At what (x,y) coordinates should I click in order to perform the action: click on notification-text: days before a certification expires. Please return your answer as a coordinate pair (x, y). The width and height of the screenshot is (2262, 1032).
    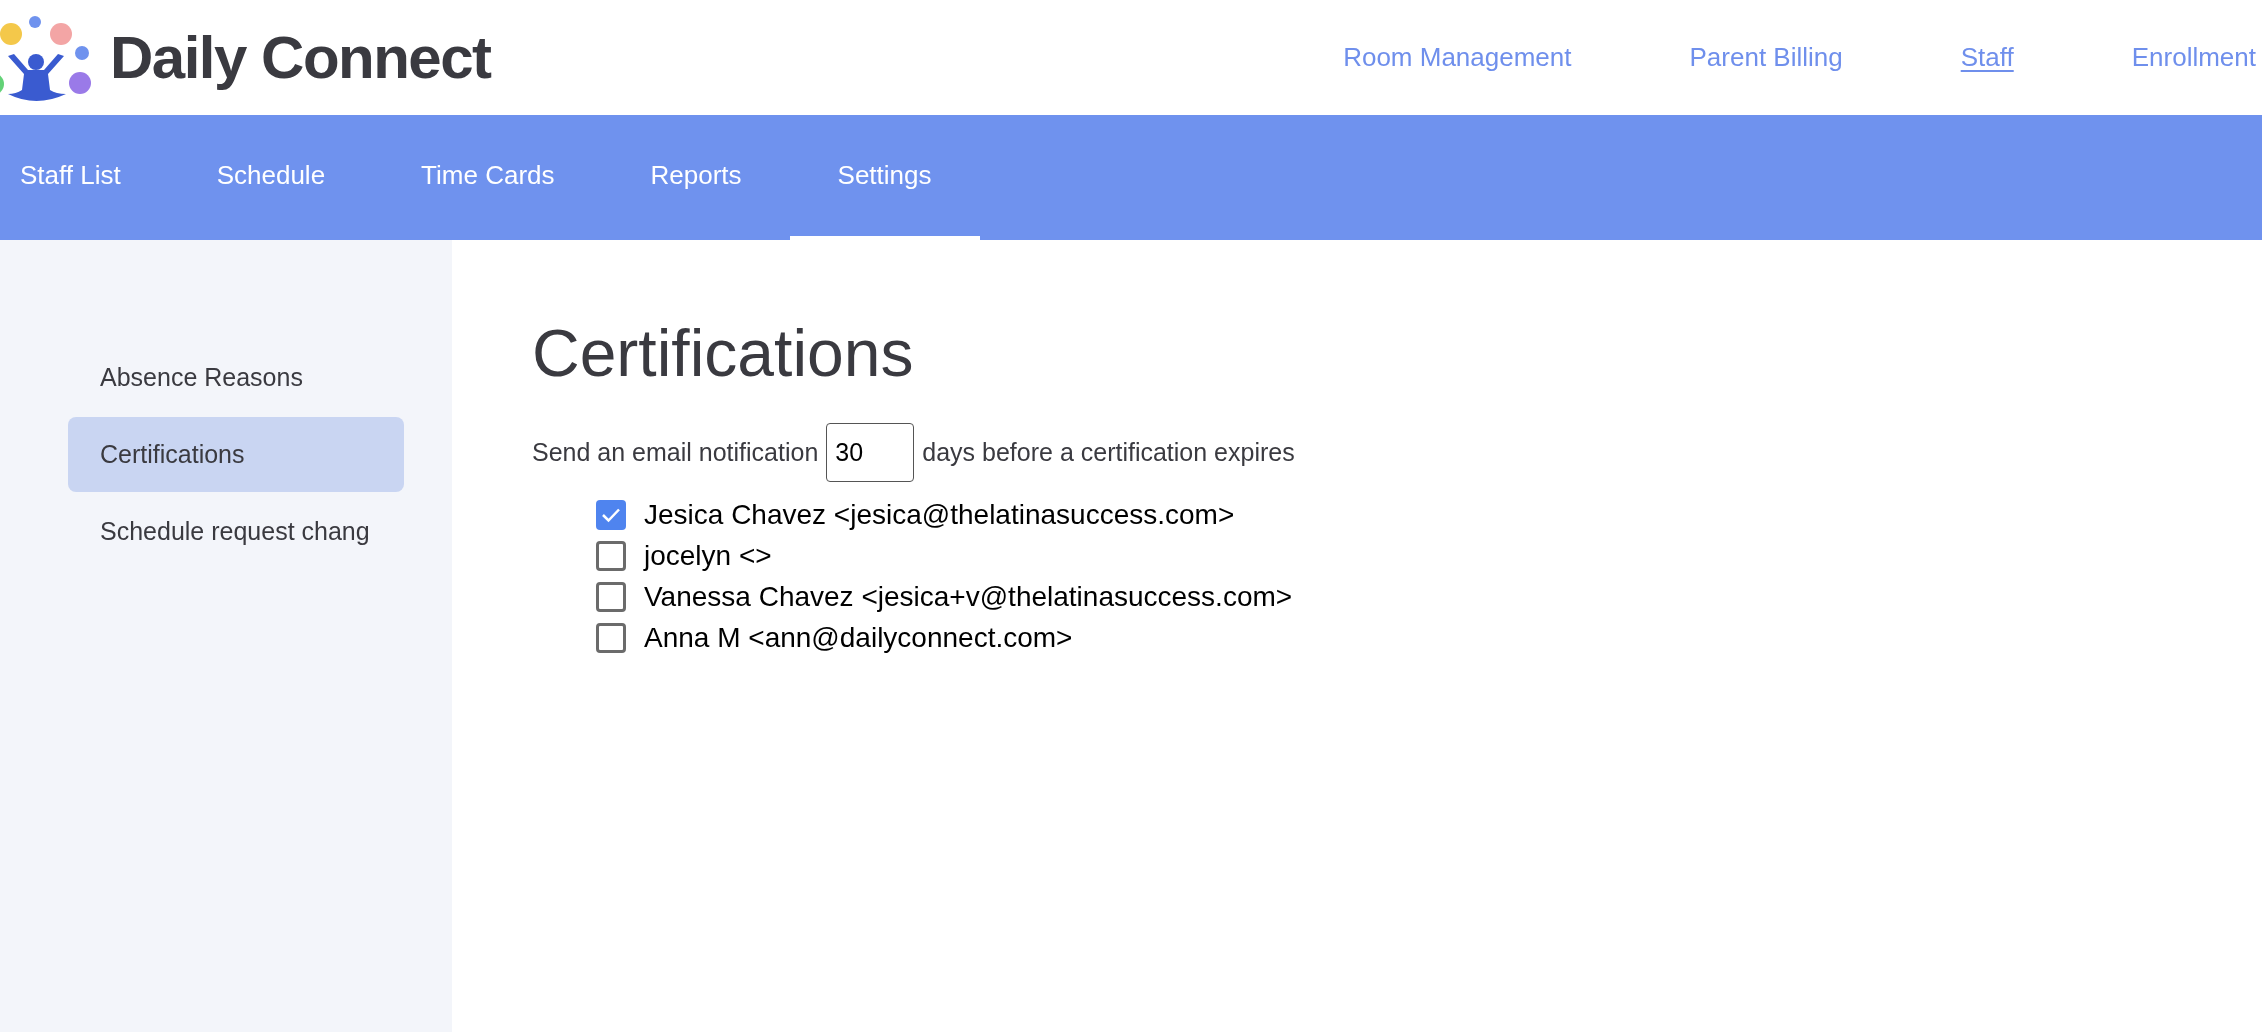
    Looking at the image, I should click on (1108, 452).